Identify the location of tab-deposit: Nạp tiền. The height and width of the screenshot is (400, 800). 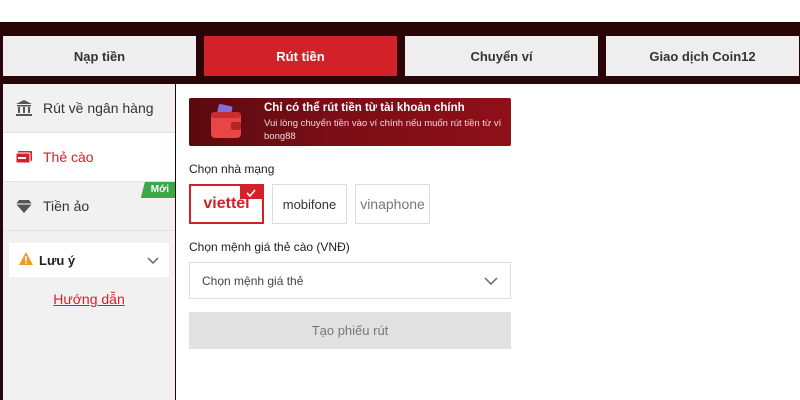
(99, 56).